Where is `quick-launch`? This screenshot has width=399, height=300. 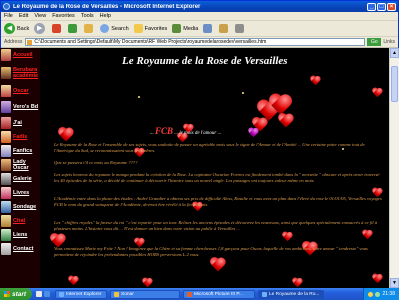 quick-launch is located at coordinates (44, 294).